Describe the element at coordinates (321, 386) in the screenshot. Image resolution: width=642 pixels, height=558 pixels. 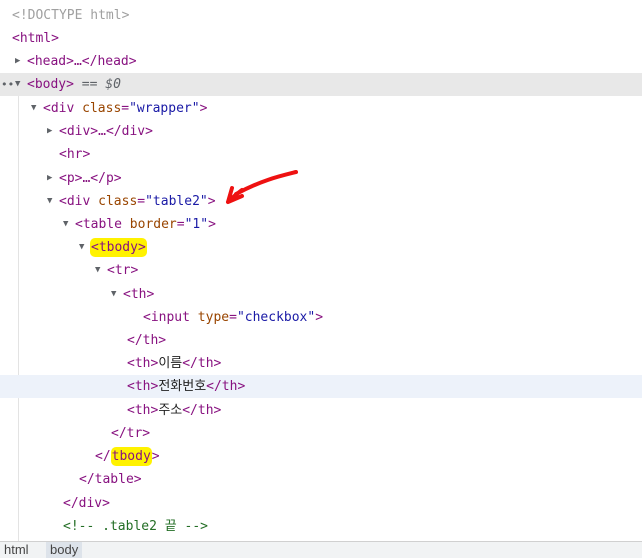
I see `dom-node-th-phone: <th>전화번호</th>` at that location.